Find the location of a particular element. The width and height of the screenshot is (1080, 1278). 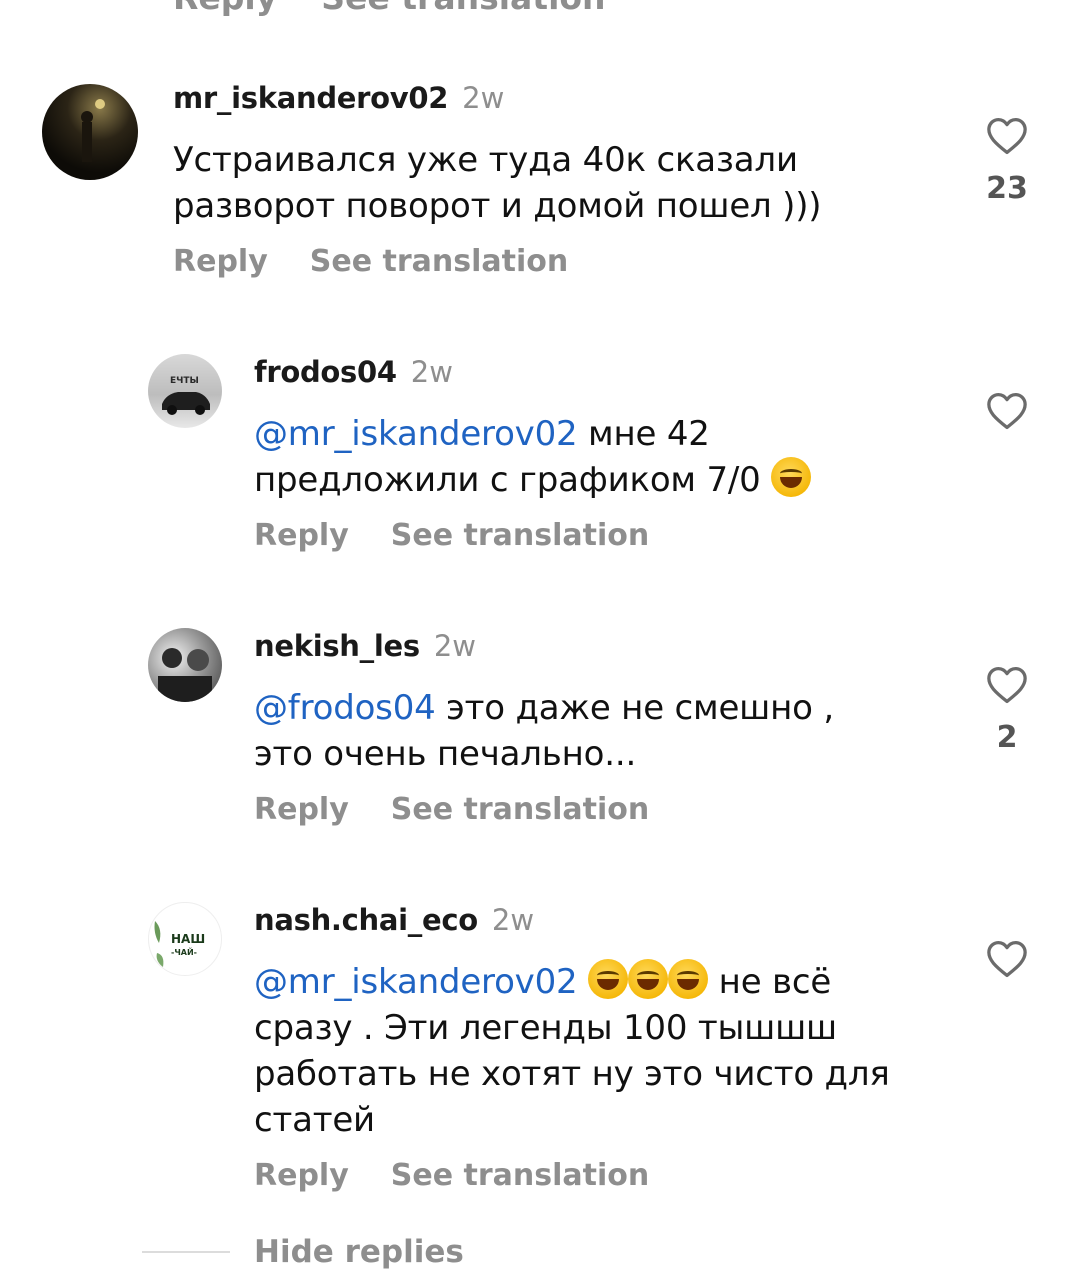

logo-text: НАШ is located at coordinates (188, 939).